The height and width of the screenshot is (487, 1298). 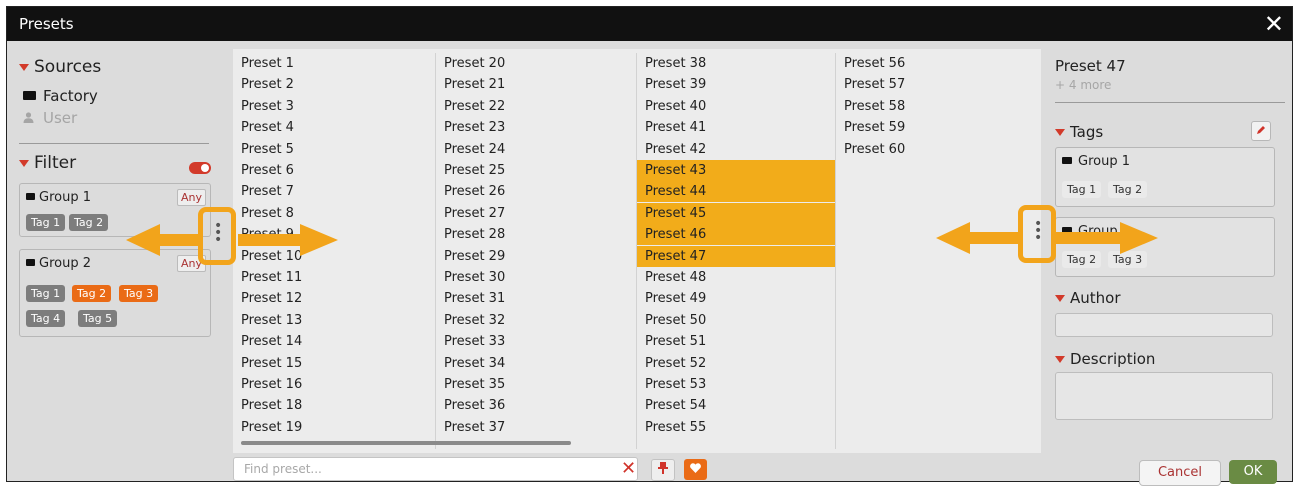 I want to click on filter-tag-active: Tag 2, so click(x=92, y=293).